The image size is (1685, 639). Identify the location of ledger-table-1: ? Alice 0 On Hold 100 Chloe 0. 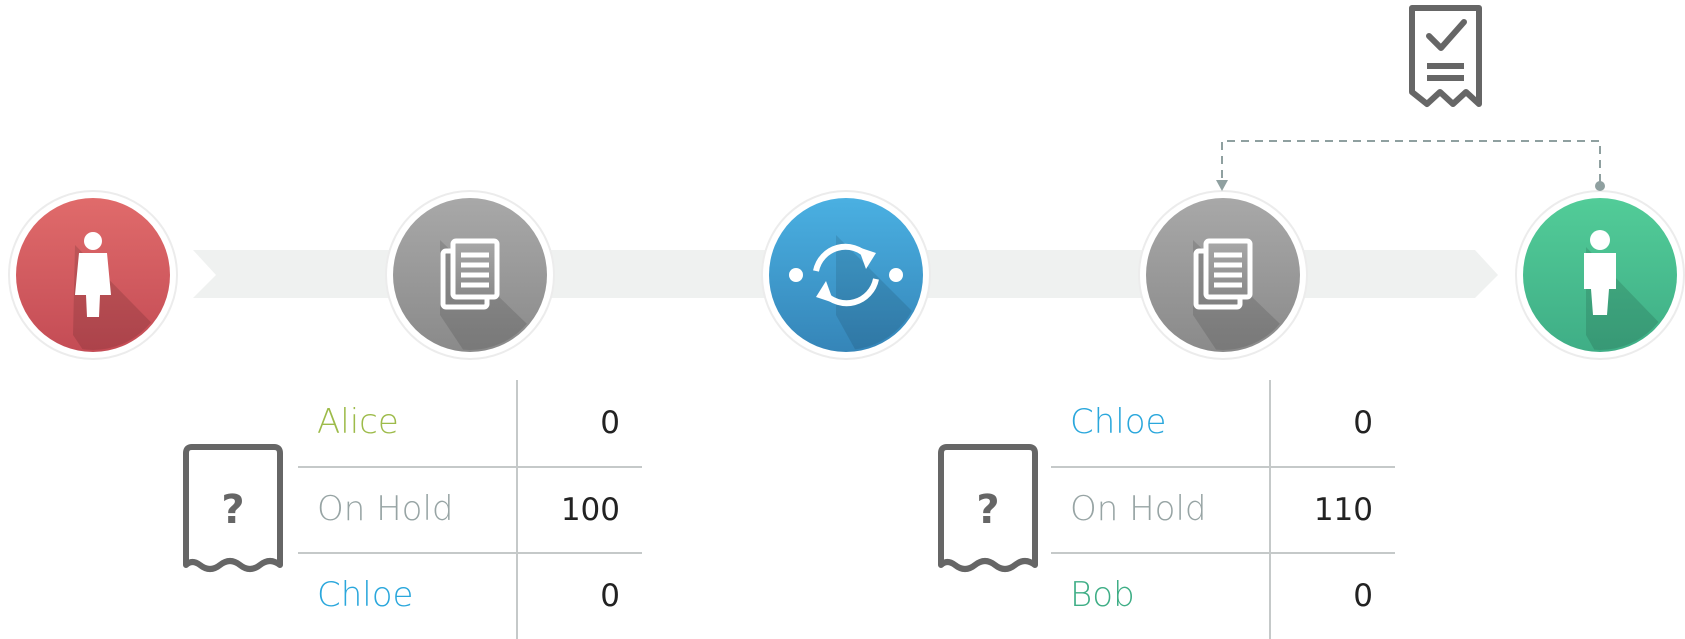
(412, 509).